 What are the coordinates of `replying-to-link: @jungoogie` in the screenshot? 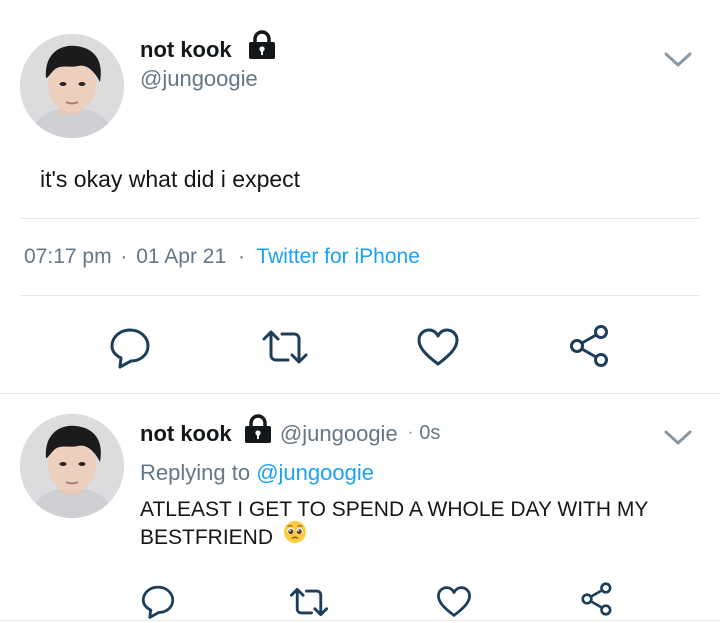 It's located at (315, 472).